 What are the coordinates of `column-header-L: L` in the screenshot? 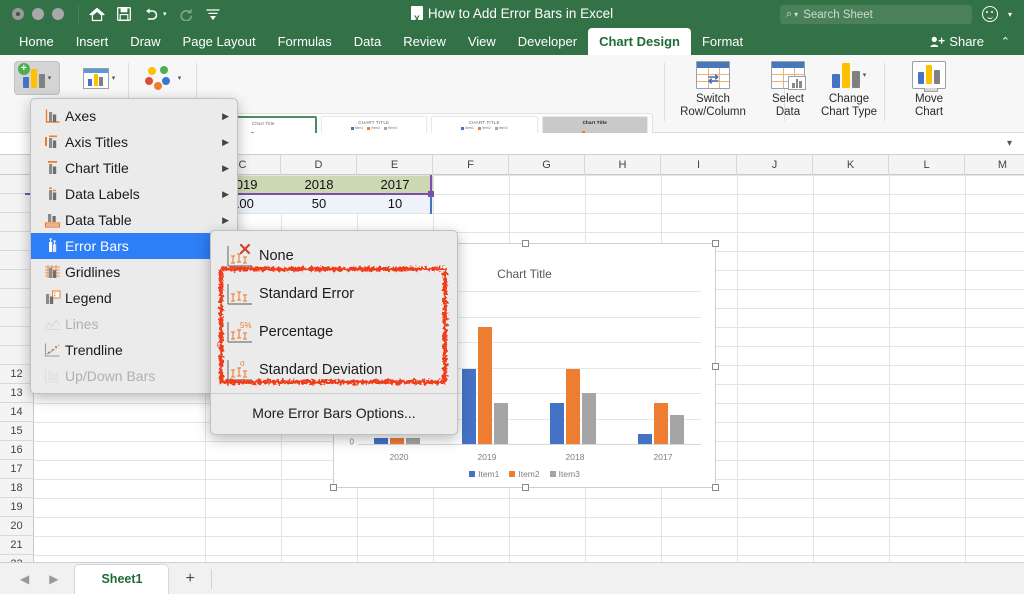 It's located at (927, 165).